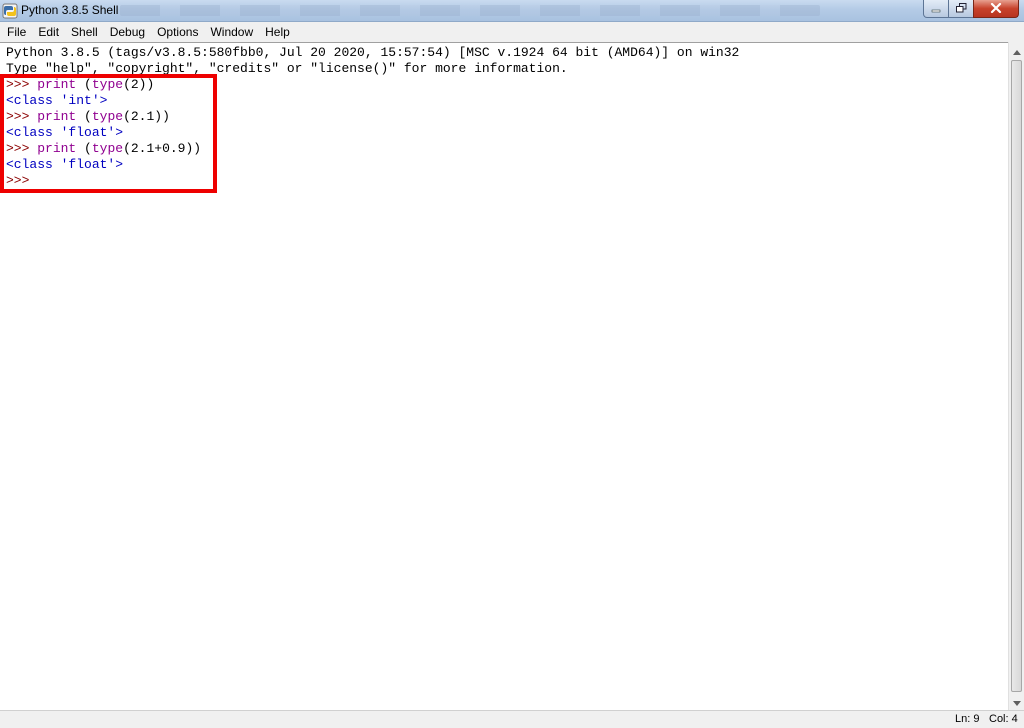  I want to click on shell-input-line: >>> print (type(2.1+0.9)), so click(103, 149).